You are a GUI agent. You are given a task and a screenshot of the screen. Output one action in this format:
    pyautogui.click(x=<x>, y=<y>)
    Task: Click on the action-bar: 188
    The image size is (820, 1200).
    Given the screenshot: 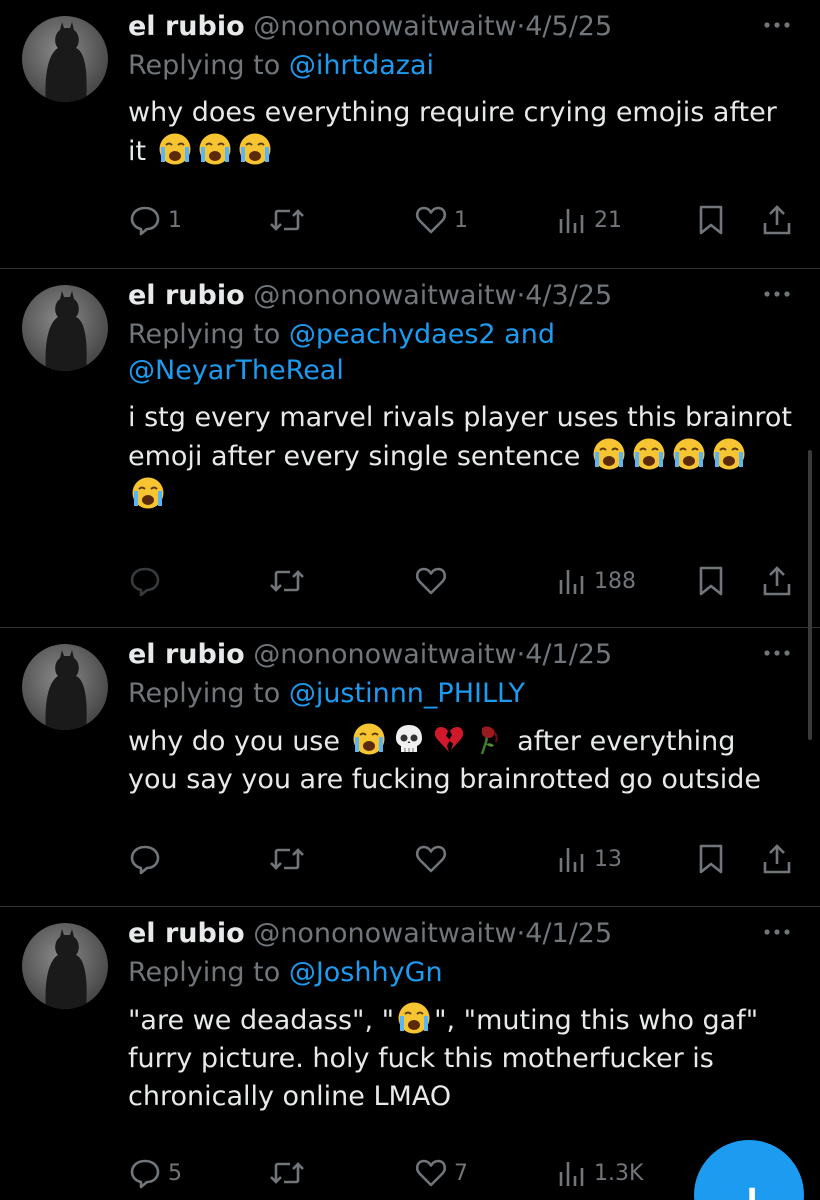 What is the action you would take?
    pyautogui.click(x=463, y=581)
    